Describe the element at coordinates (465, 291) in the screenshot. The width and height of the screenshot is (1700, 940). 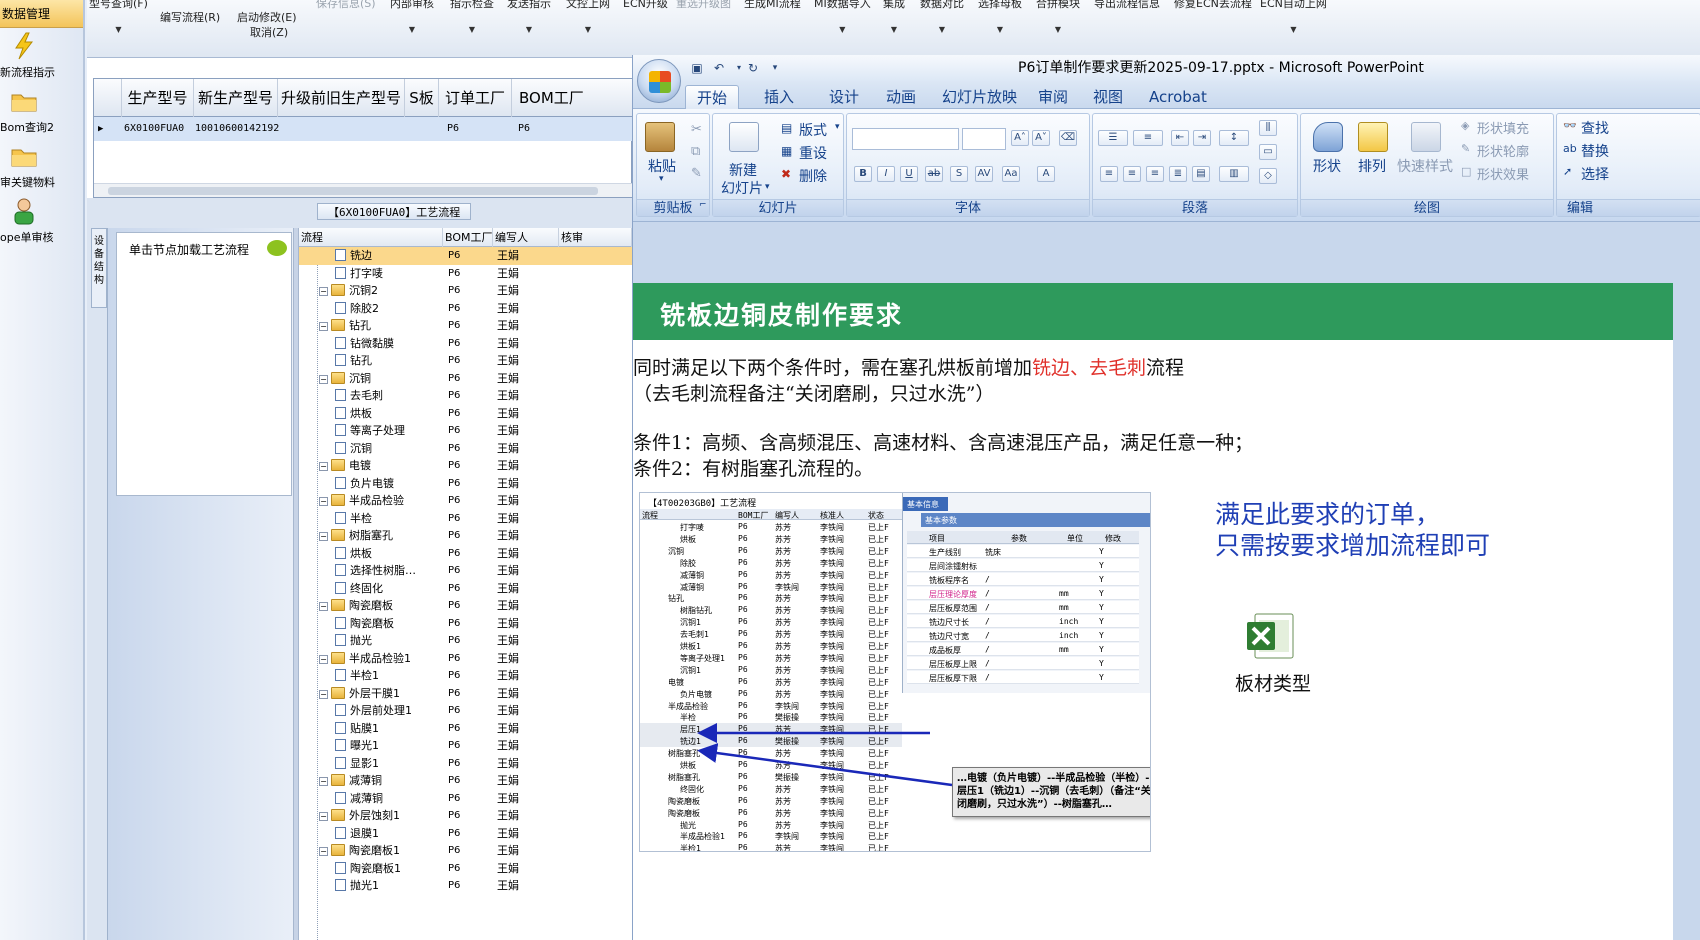
I see `tree-row: − 沉铜2 P6 王娟` at that location.